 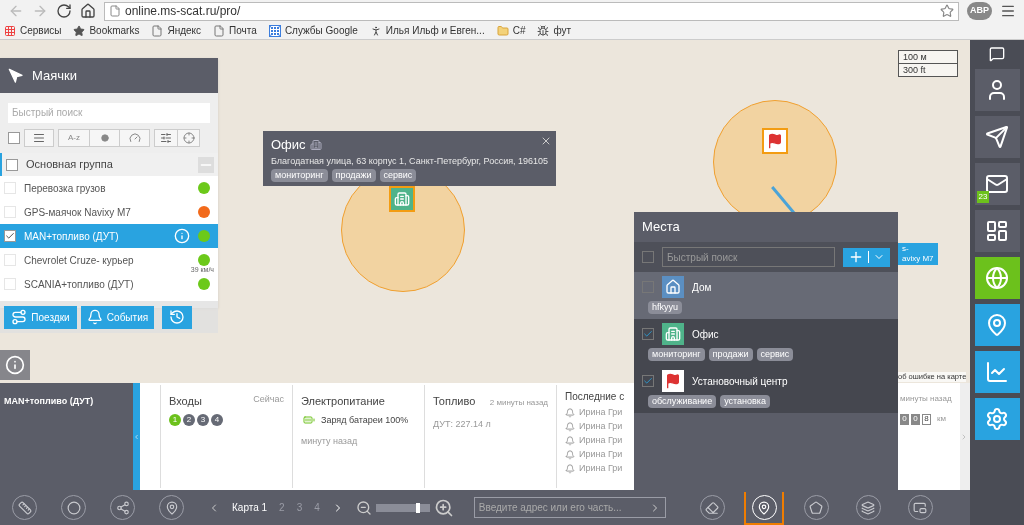 What do you see at coordinates (766, 342) in the screenshot?
I see `place-row: Офис мониторинг продажи сервис` at bounding box center [766, 342].